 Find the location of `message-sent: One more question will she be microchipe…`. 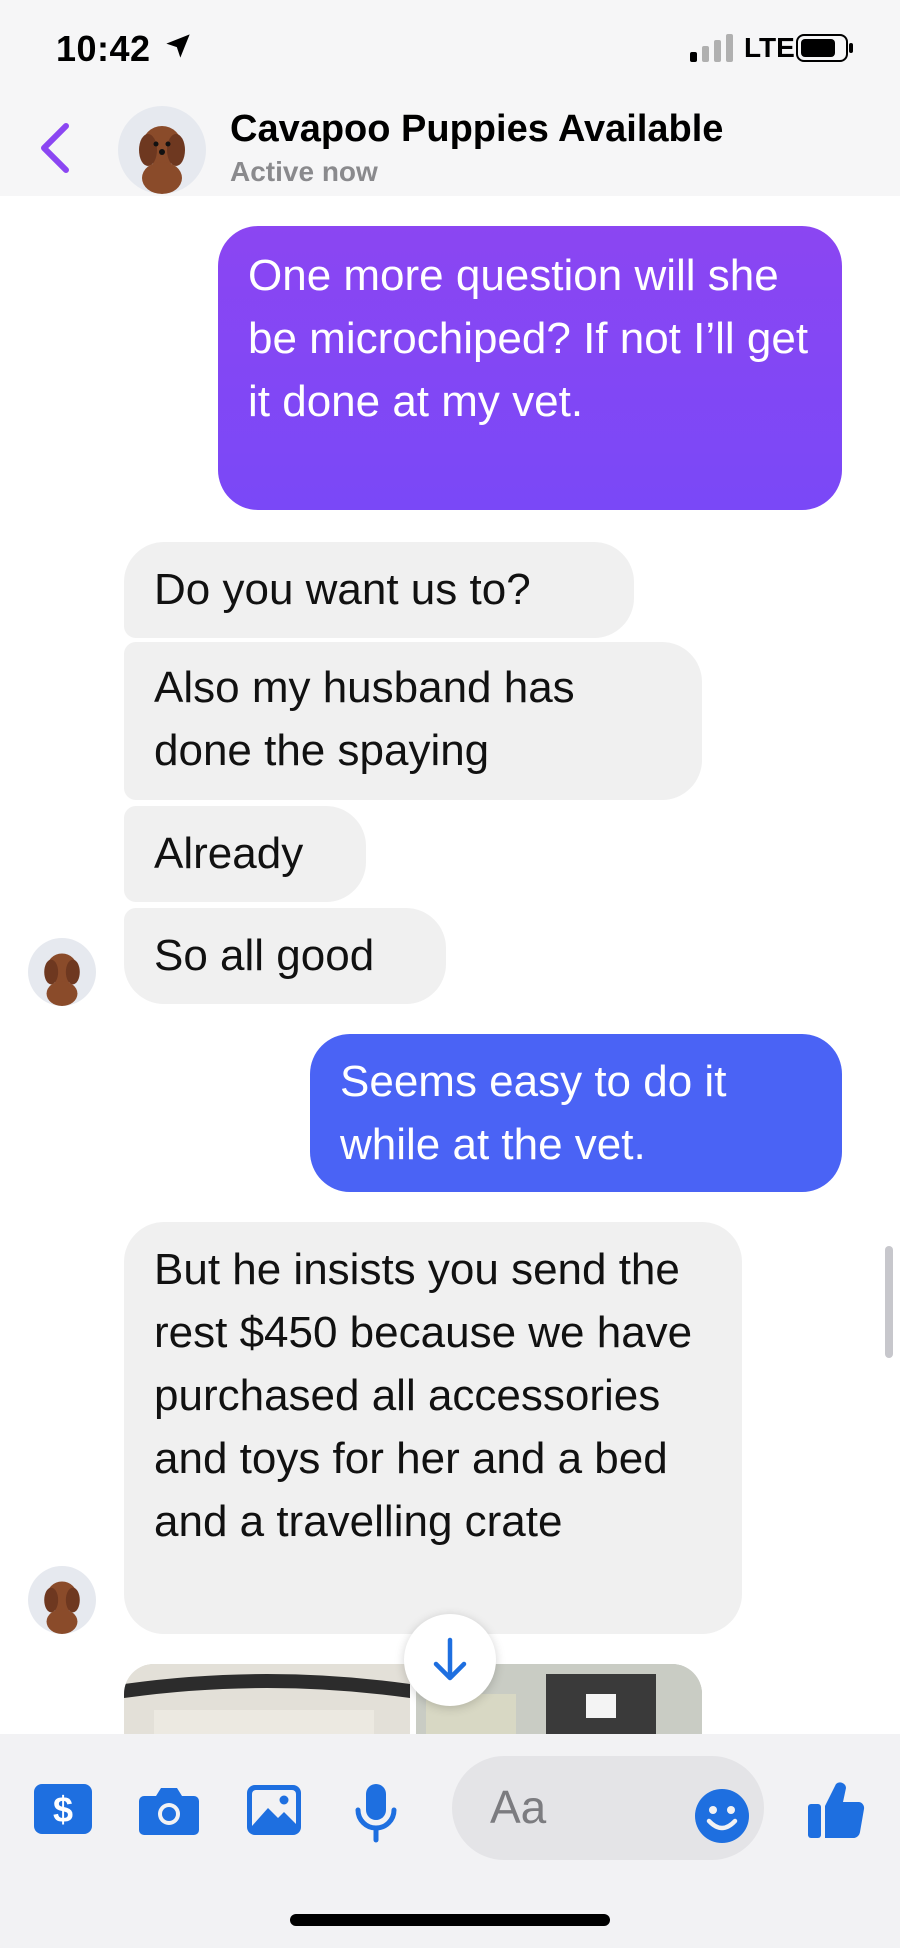

message-sent: One more question will she be microchipe… is located at coordinates (530, 368).